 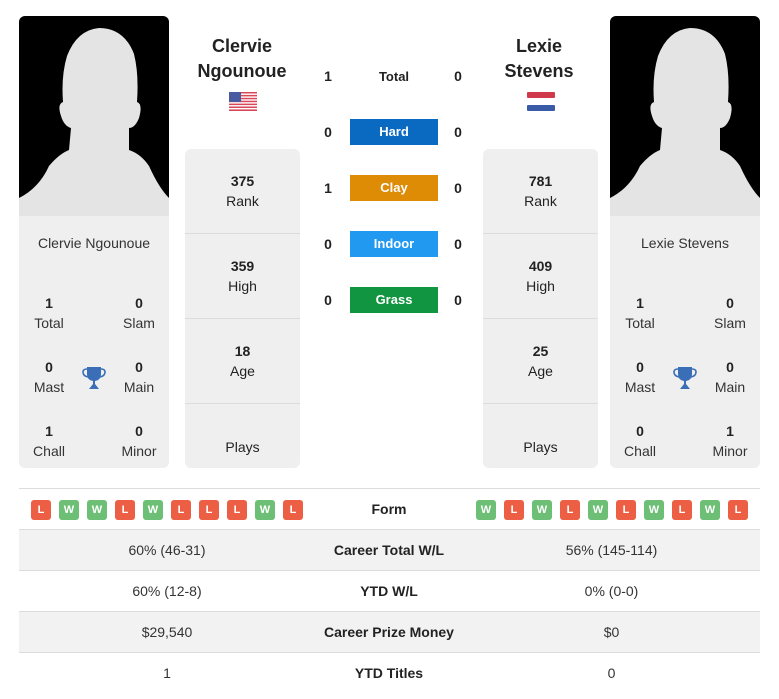 I want to click on form-row: LWWLWLLLWL Form WLWLWLWLWL, so click(x=389, y=509).